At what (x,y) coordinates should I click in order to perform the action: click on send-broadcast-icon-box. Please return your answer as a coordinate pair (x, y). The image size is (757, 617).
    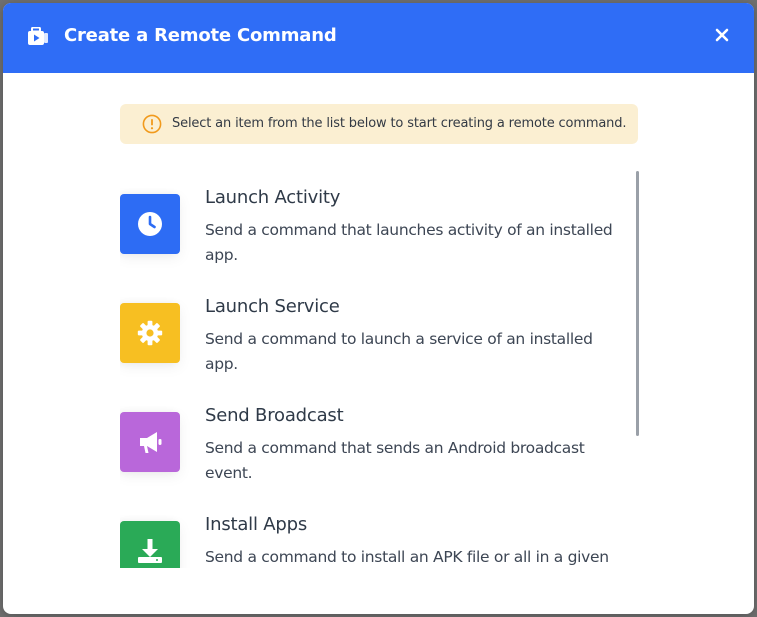
    Looking at the image, I should click on (150, 442).